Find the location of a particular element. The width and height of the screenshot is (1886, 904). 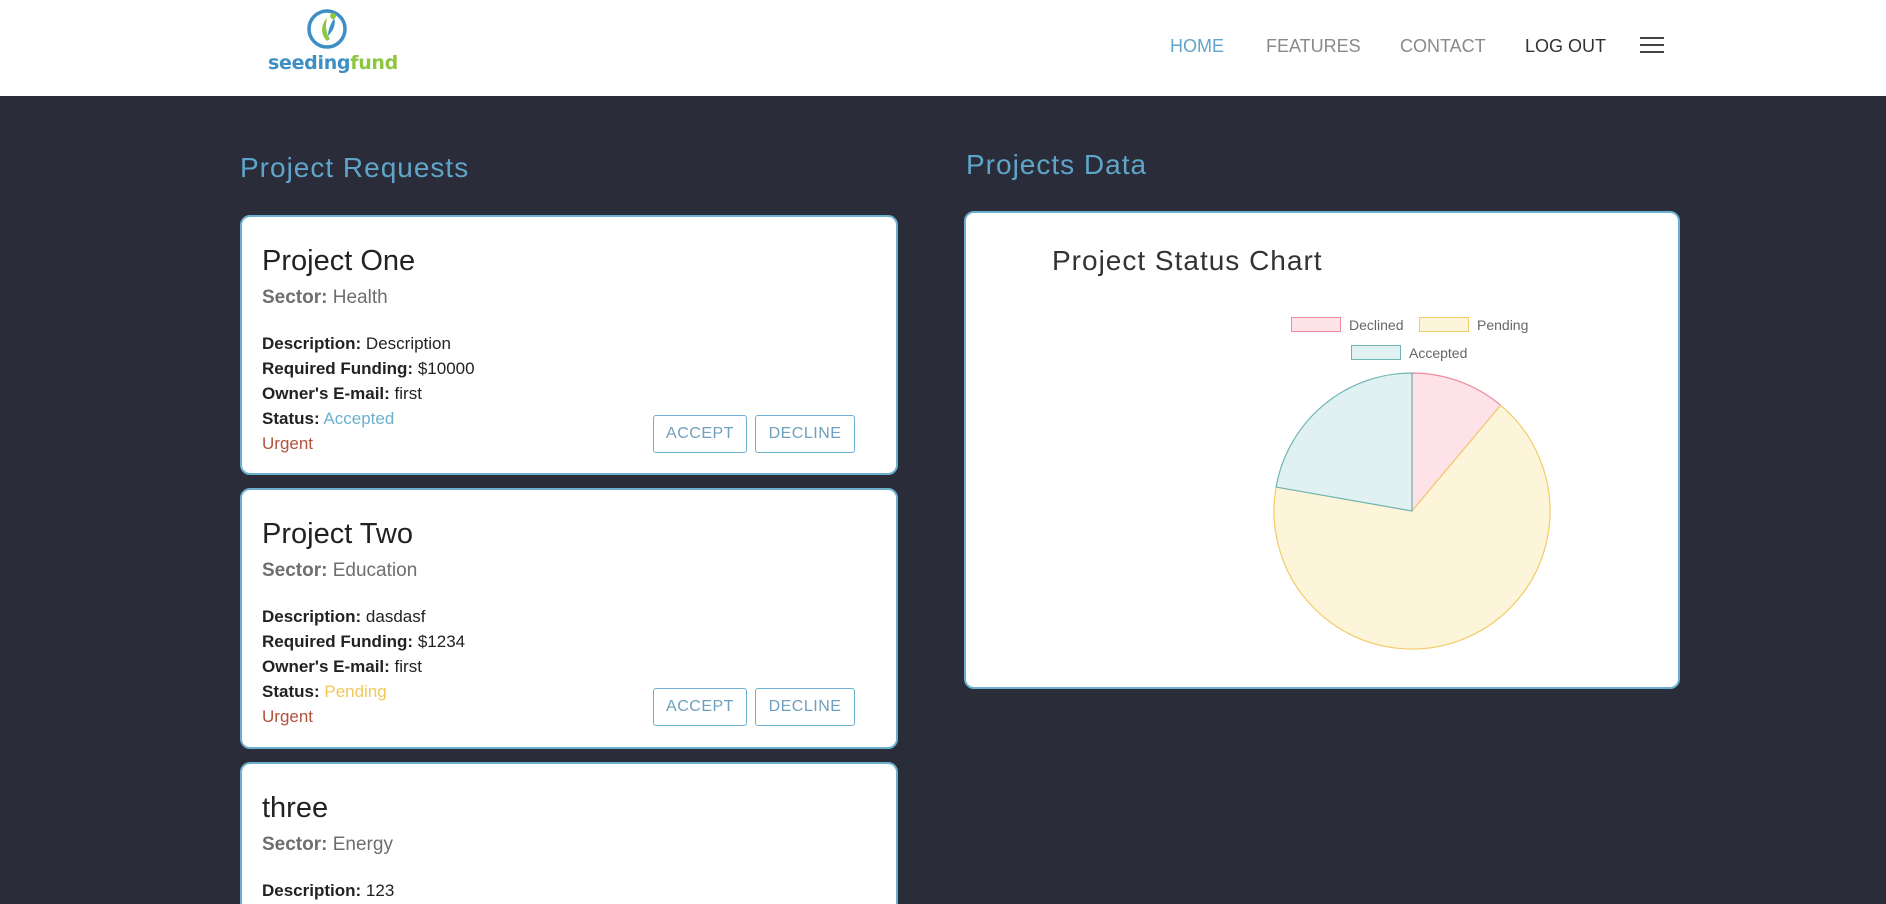

project-description: 123 is located at coordinates (380, 890).